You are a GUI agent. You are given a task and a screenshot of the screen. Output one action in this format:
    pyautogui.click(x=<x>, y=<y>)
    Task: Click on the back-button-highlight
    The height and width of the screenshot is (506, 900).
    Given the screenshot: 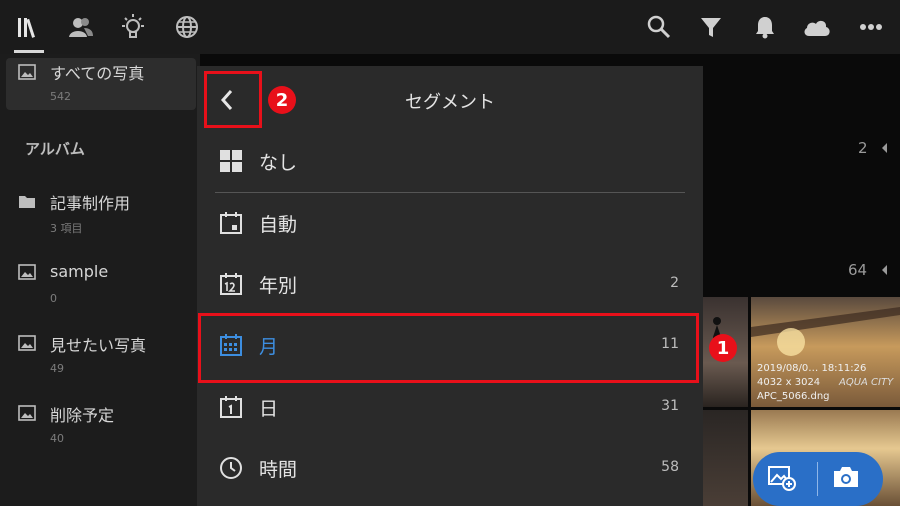 What is the action you would take?
    pyautogui.click(x=233, y=99)
    